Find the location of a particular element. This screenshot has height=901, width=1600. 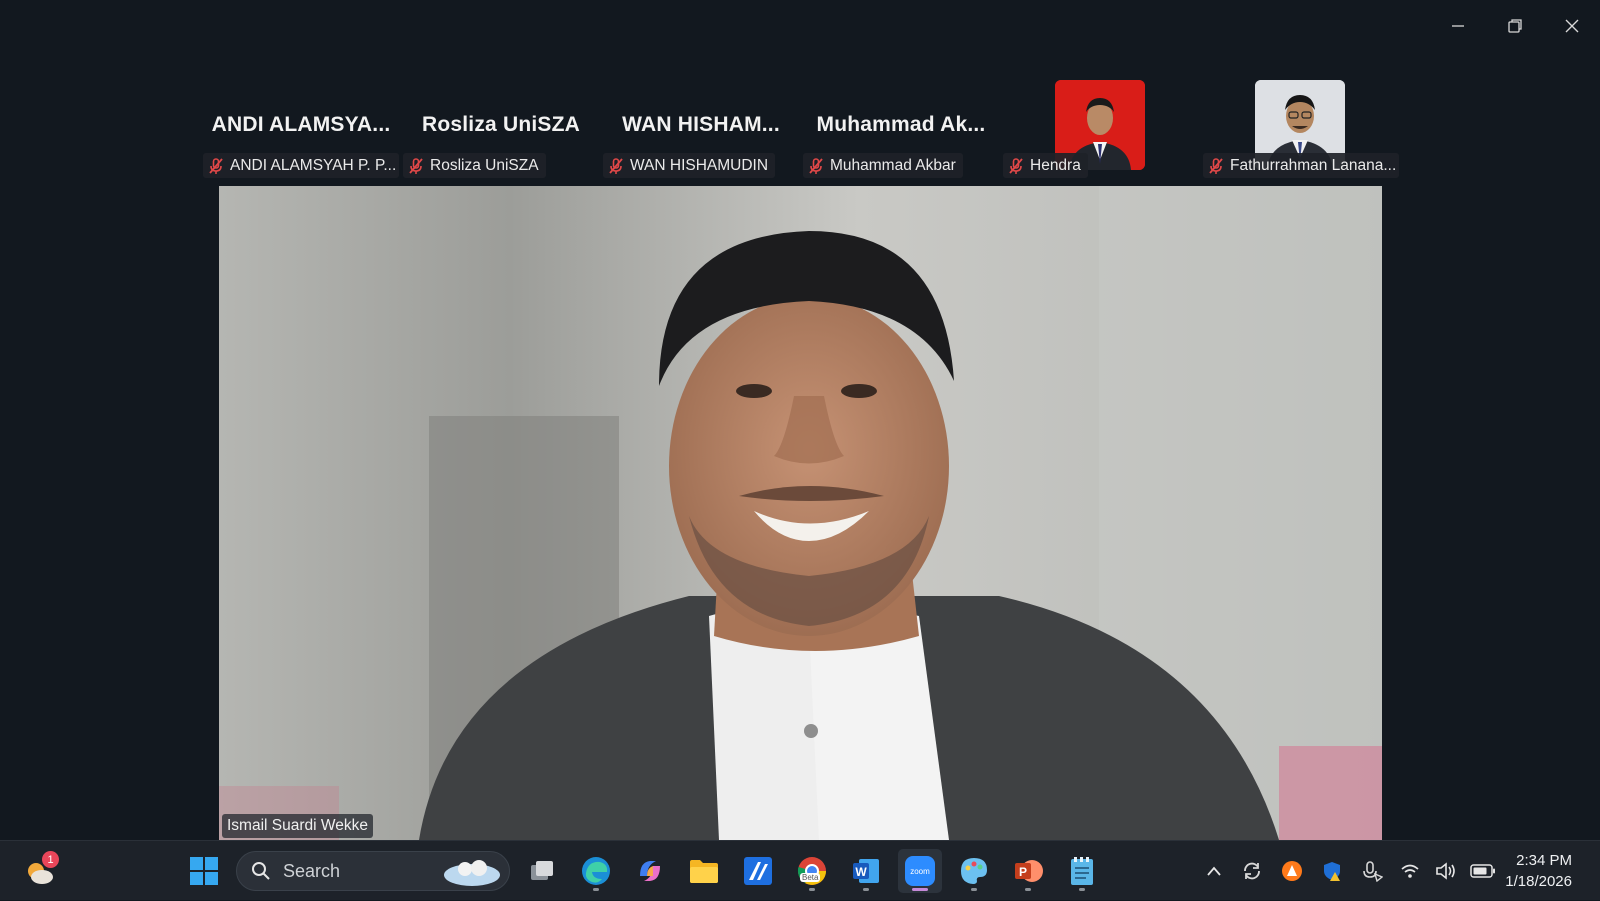

taskbar-app-vpn is located at coordinates (758, 871).